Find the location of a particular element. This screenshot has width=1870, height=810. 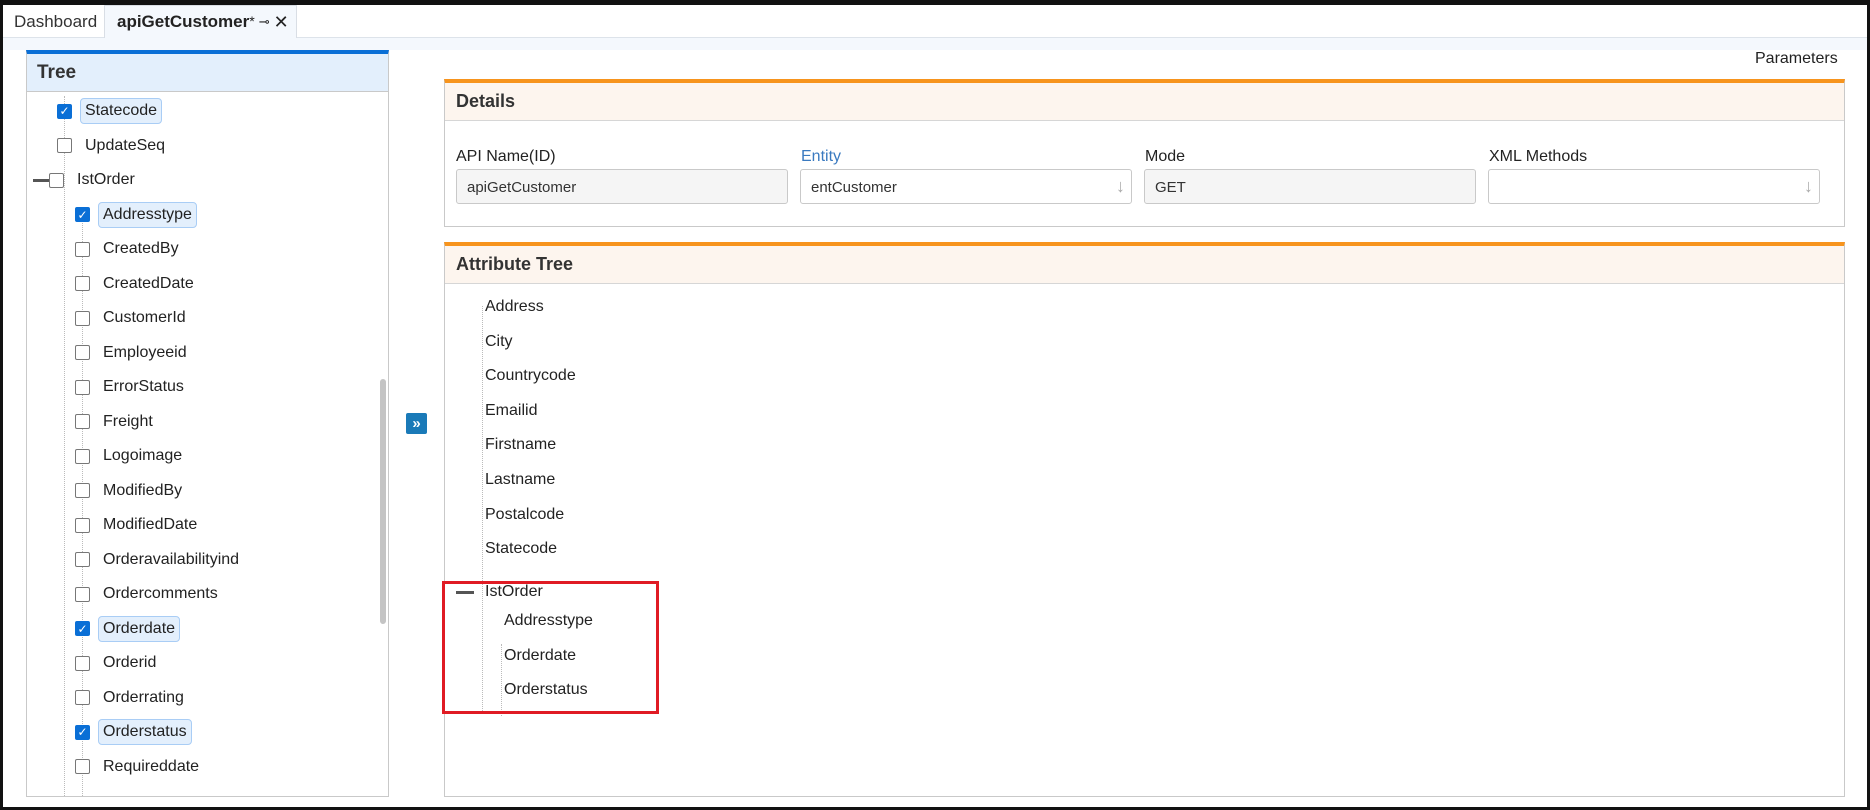

modified-indicator: * is located at coordinates (252, 22).